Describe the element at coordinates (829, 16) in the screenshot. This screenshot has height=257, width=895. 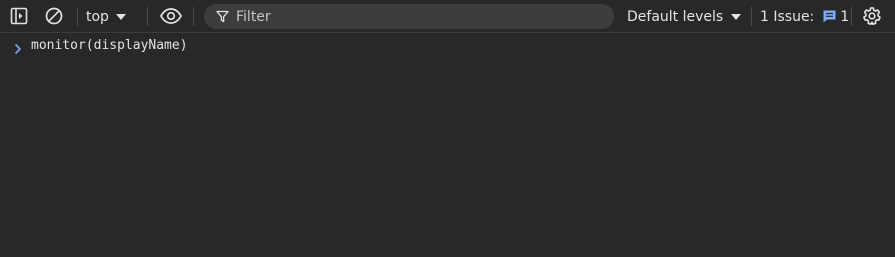
I see `issue-message-icon` at that location.